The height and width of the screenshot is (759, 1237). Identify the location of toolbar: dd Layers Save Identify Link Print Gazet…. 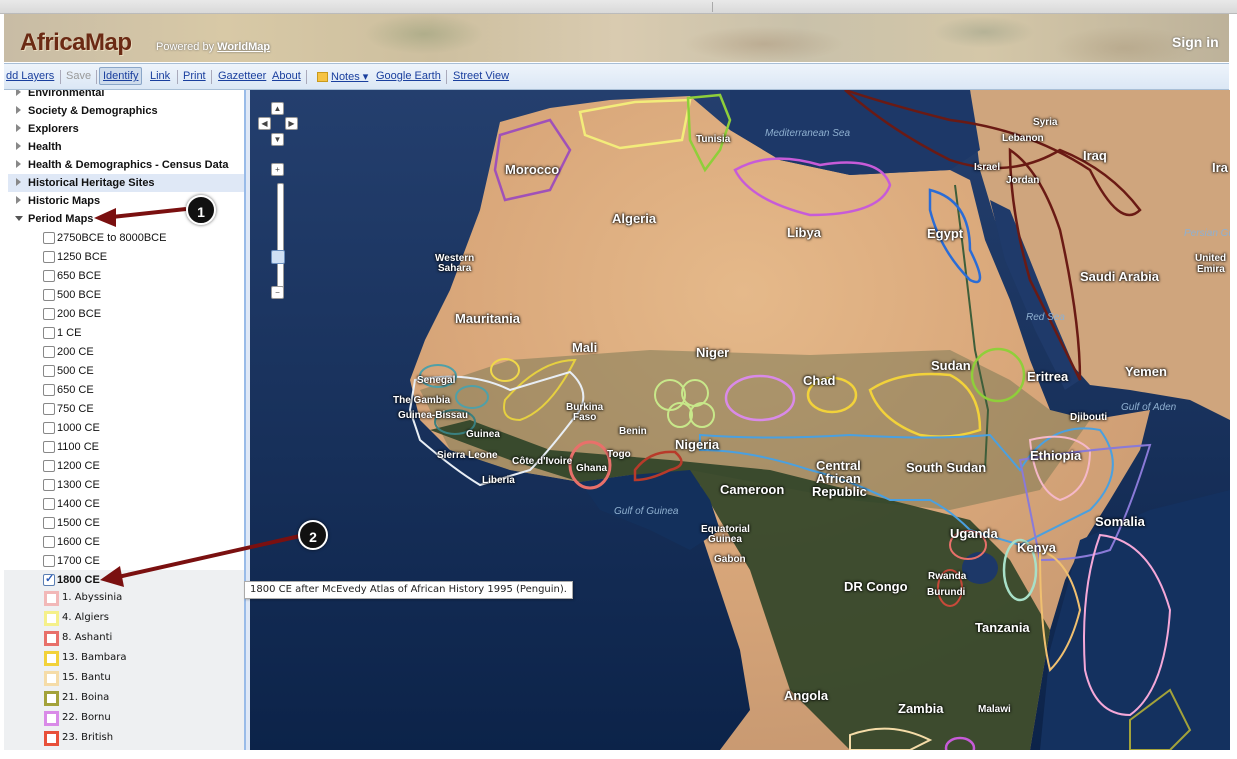
(616, 76).